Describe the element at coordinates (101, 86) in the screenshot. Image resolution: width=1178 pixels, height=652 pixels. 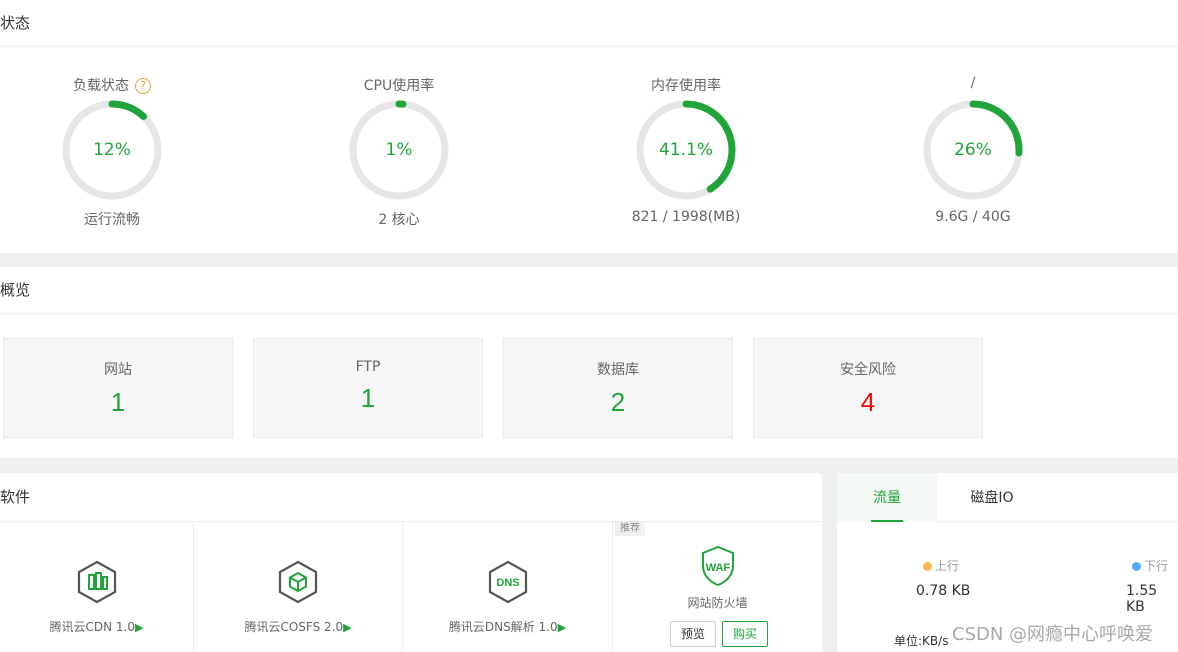
I see `gauge-title: 负载状态` at that location.